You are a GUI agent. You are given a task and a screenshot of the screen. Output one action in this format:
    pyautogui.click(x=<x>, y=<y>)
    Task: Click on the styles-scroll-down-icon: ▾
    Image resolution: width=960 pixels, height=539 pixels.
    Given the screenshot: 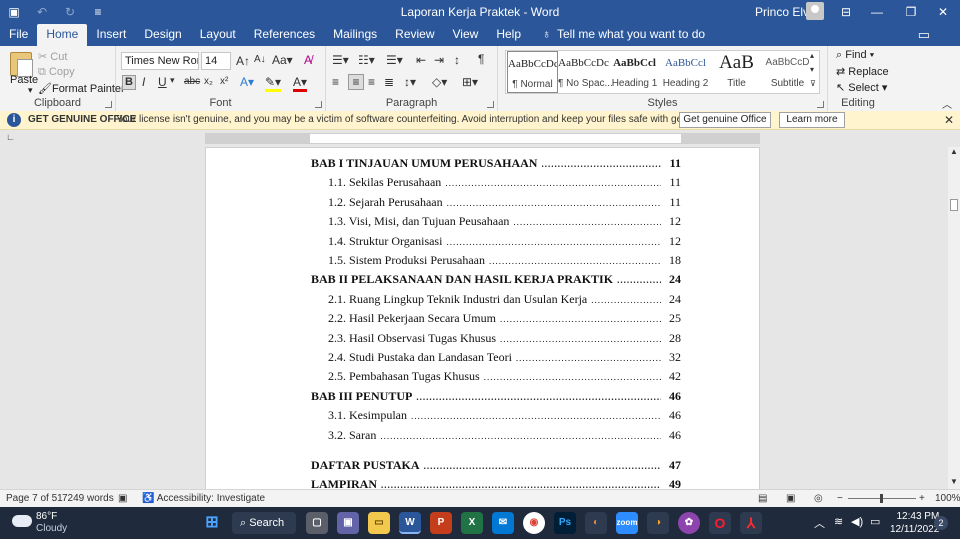 What is the action you would take?
    pyautogui.click(x=812, y=69)
    